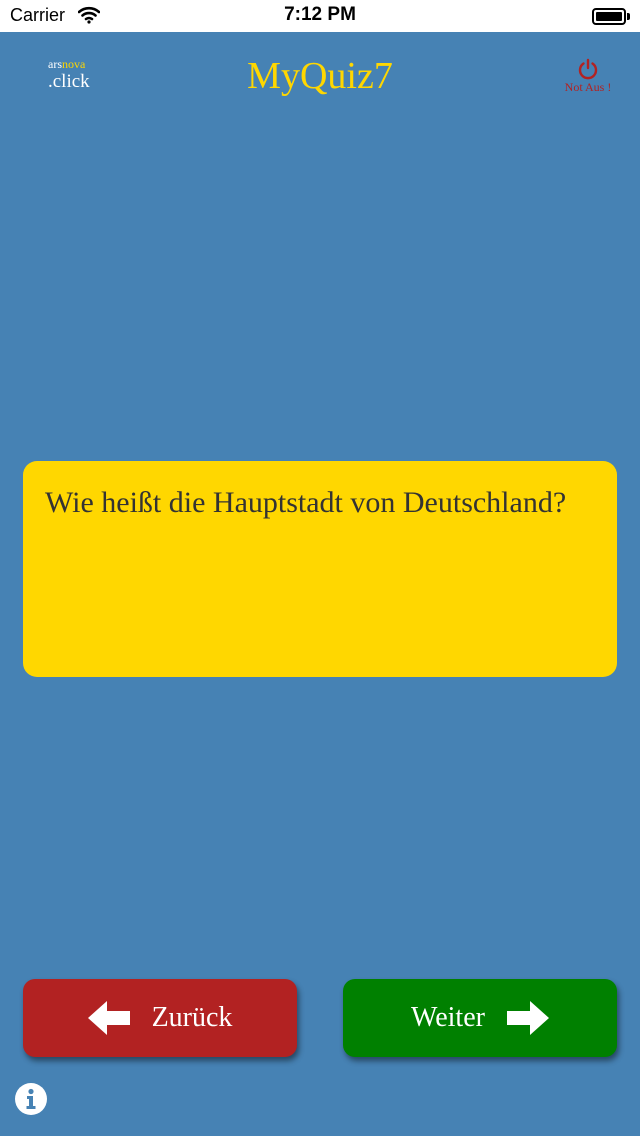 This screenshot has height=1136, width=640. What do you see at coordinates (320, 76) in the screenshot?
I see `app-title: MyQuiz7` at bounding box center [320, 76].